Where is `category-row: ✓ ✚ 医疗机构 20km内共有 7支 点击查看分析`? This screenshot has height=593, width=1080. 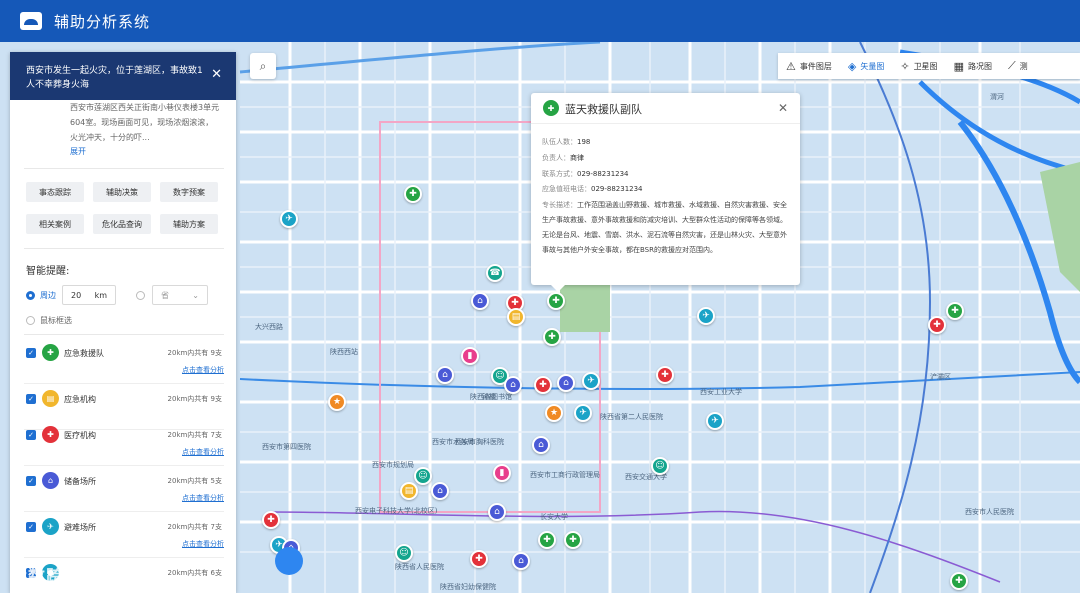 category-row: ✓ ✚ 医疗机构 20km内共有 7支 点击查看分析 is located at coordinates (124, 443).